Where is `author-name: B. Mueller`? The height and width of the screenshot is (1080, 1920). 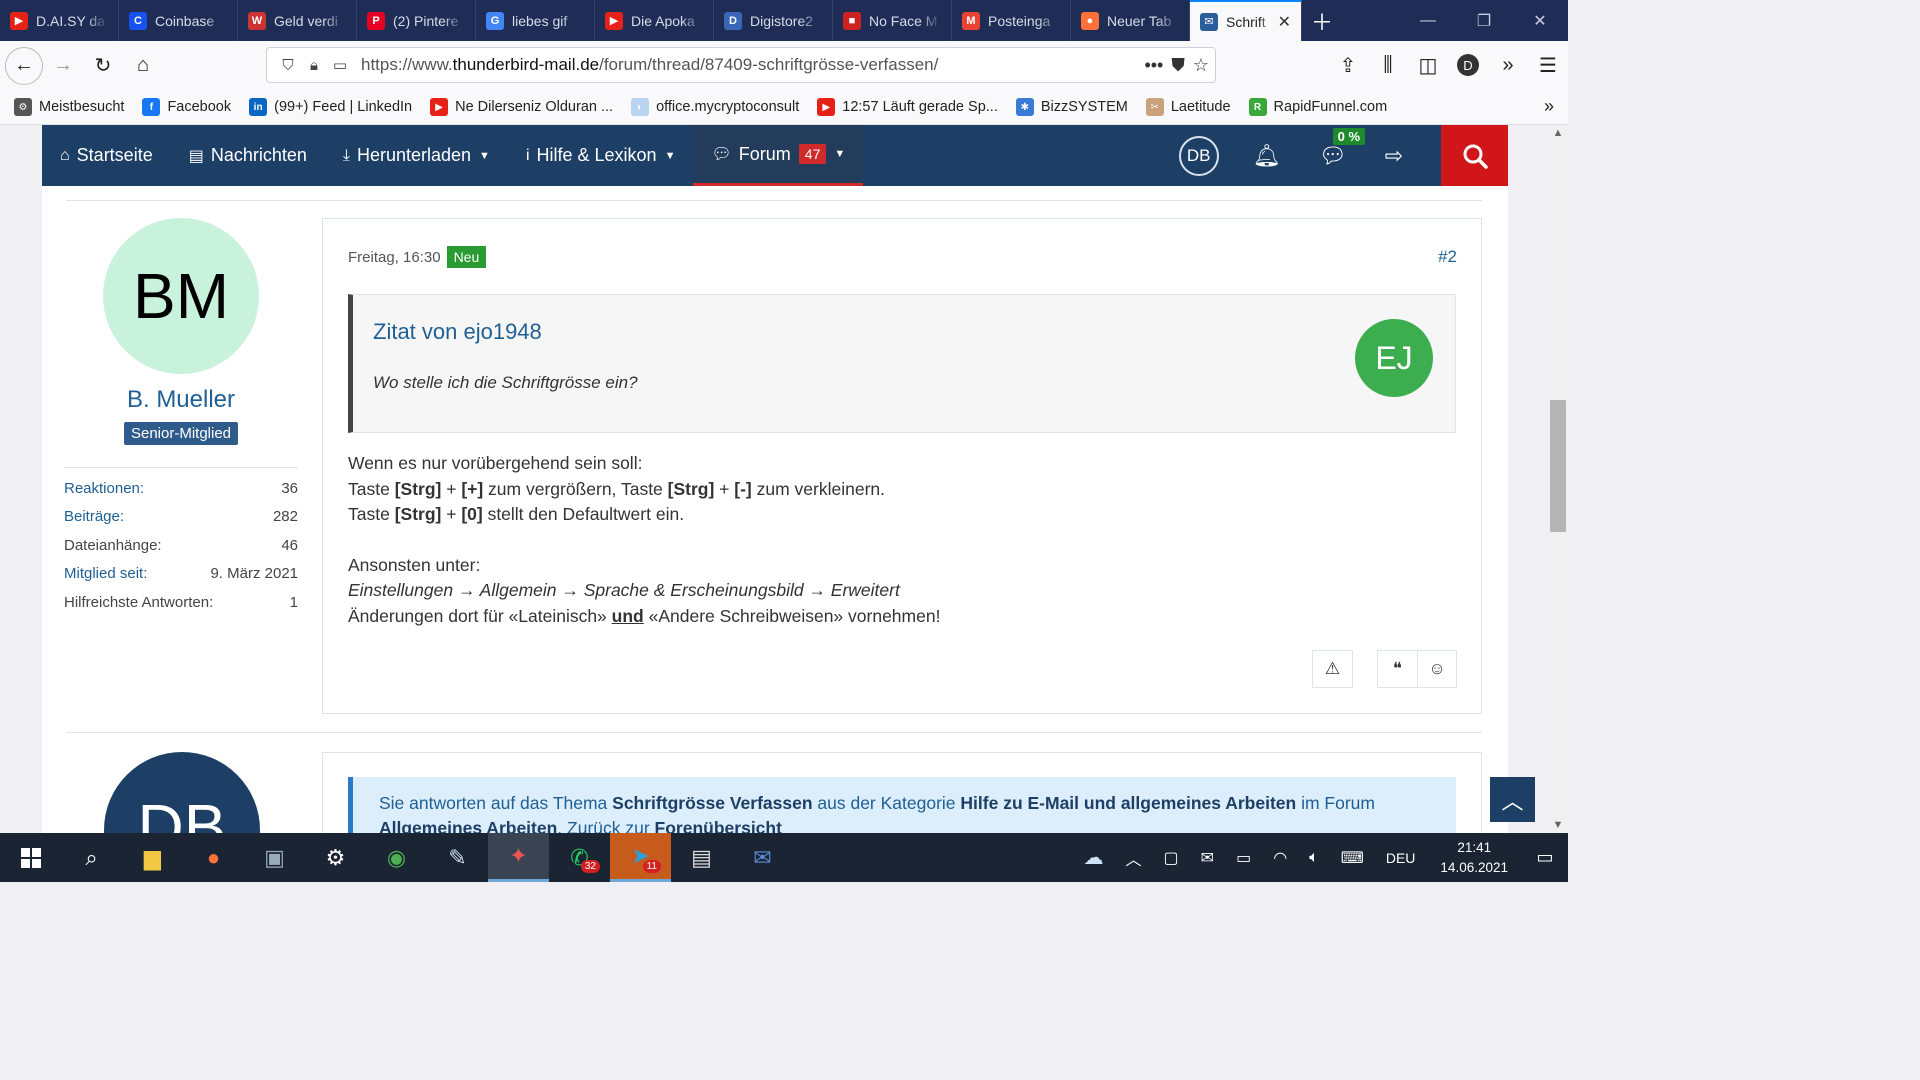 author-name: B. Mueller is located at coordinates (181, 400).